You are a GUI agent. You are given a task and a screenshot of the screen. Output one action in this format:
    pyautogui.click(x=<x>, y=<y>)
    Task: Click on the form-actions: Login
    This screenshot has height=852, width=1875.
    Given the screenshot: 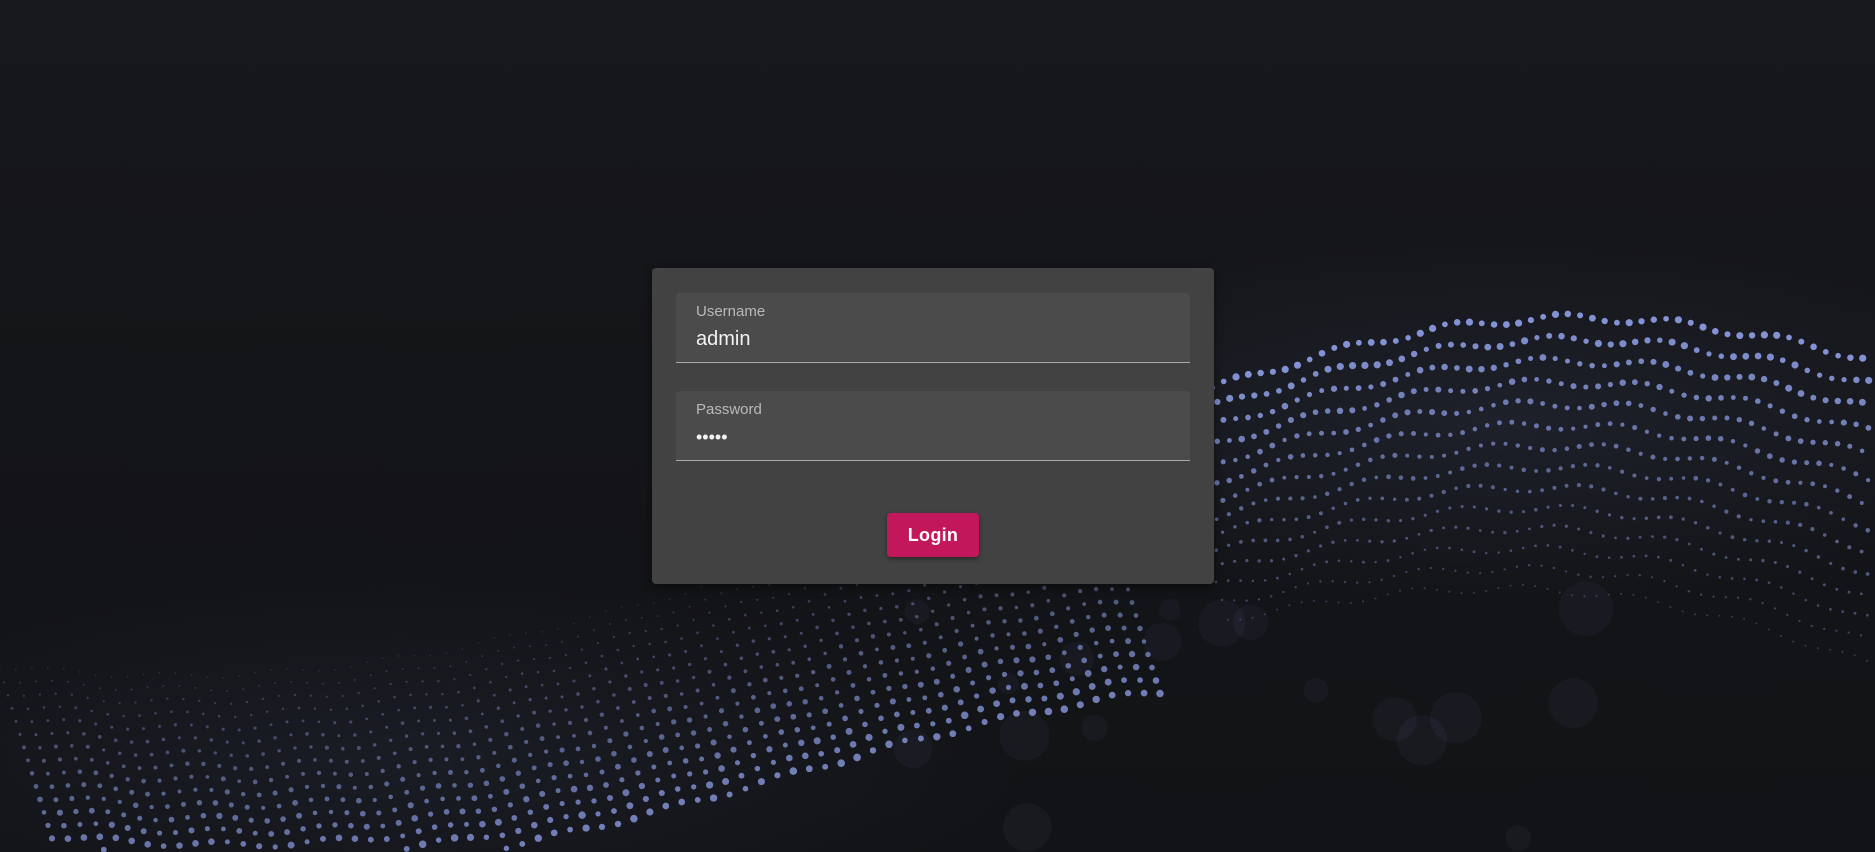 What is the action you would take?
    pyautogui.click(x=933, y=535)
    